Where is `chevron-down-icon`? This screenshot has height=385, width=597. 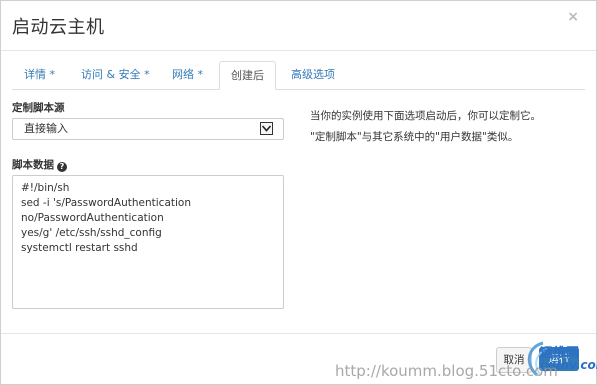
chevron-down-icon is located at coordinates (266, 128).